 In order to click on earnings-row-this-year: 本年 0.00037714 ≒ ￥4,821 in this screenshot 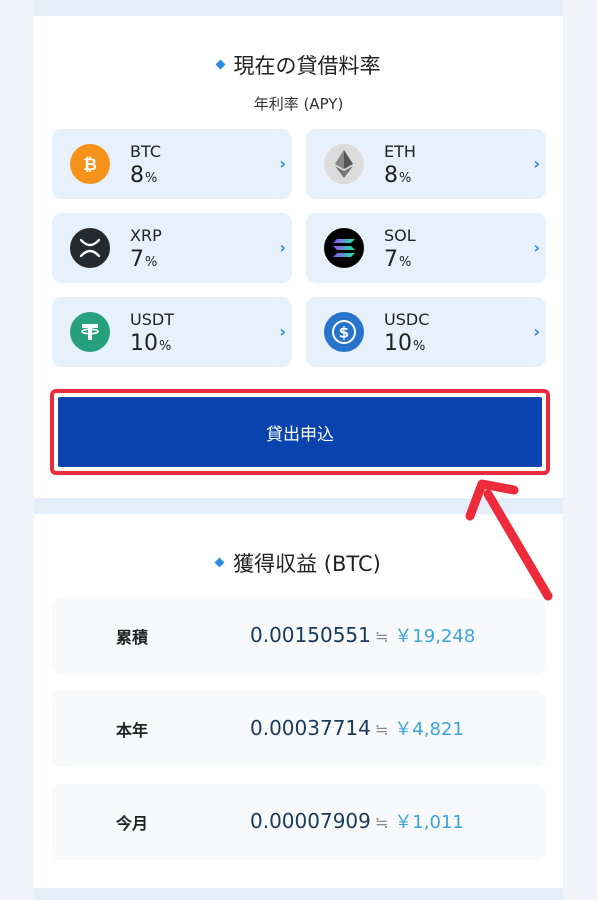, I will do `click(298, 729)`.